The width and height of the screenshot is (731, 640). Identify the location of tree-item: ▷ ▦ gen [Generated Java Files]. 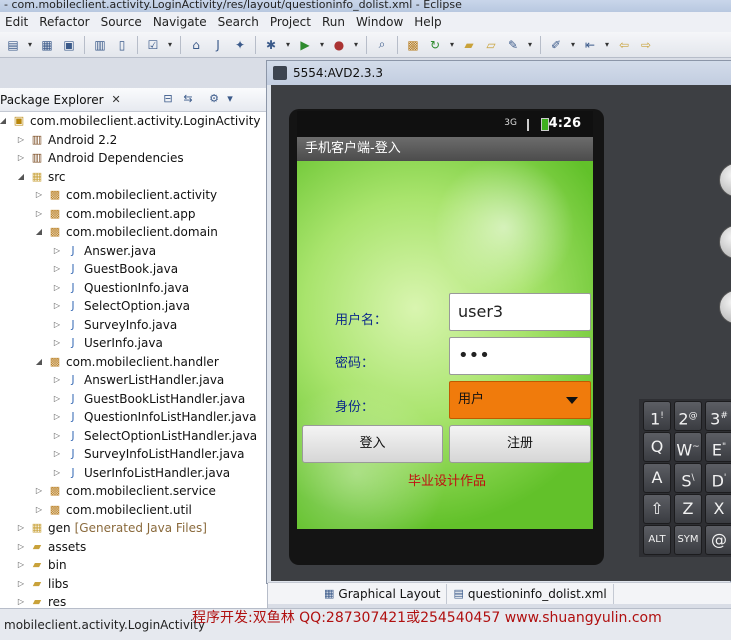
(111, 528).